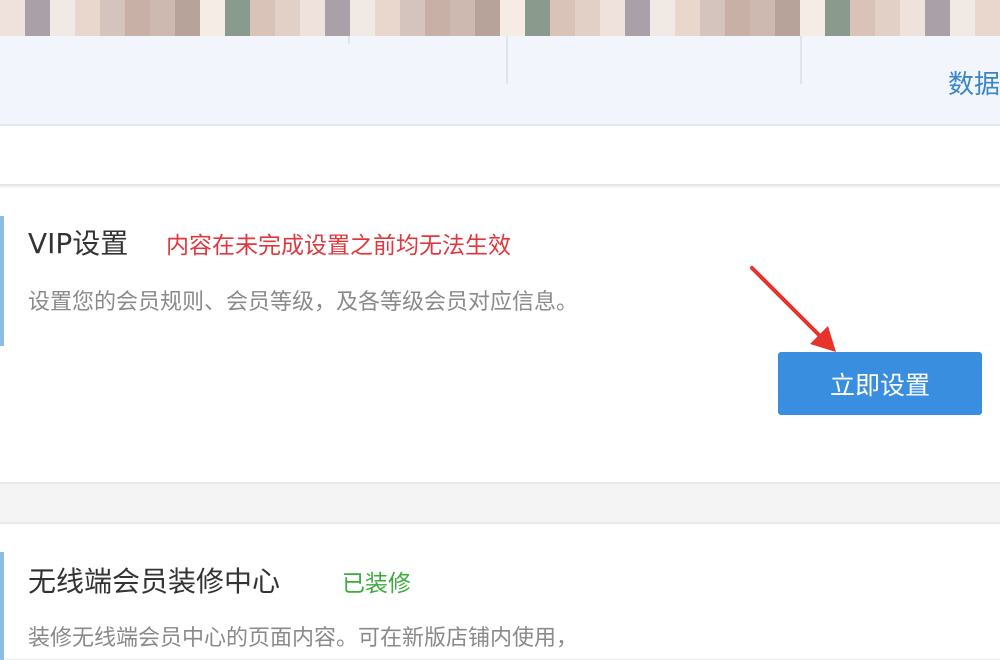 Image resolution: width=1000 pixels, height=660 pixels. I want to click on vip-settings-status: 内容在未完成设置之前均无法生效, so click(338, 246).